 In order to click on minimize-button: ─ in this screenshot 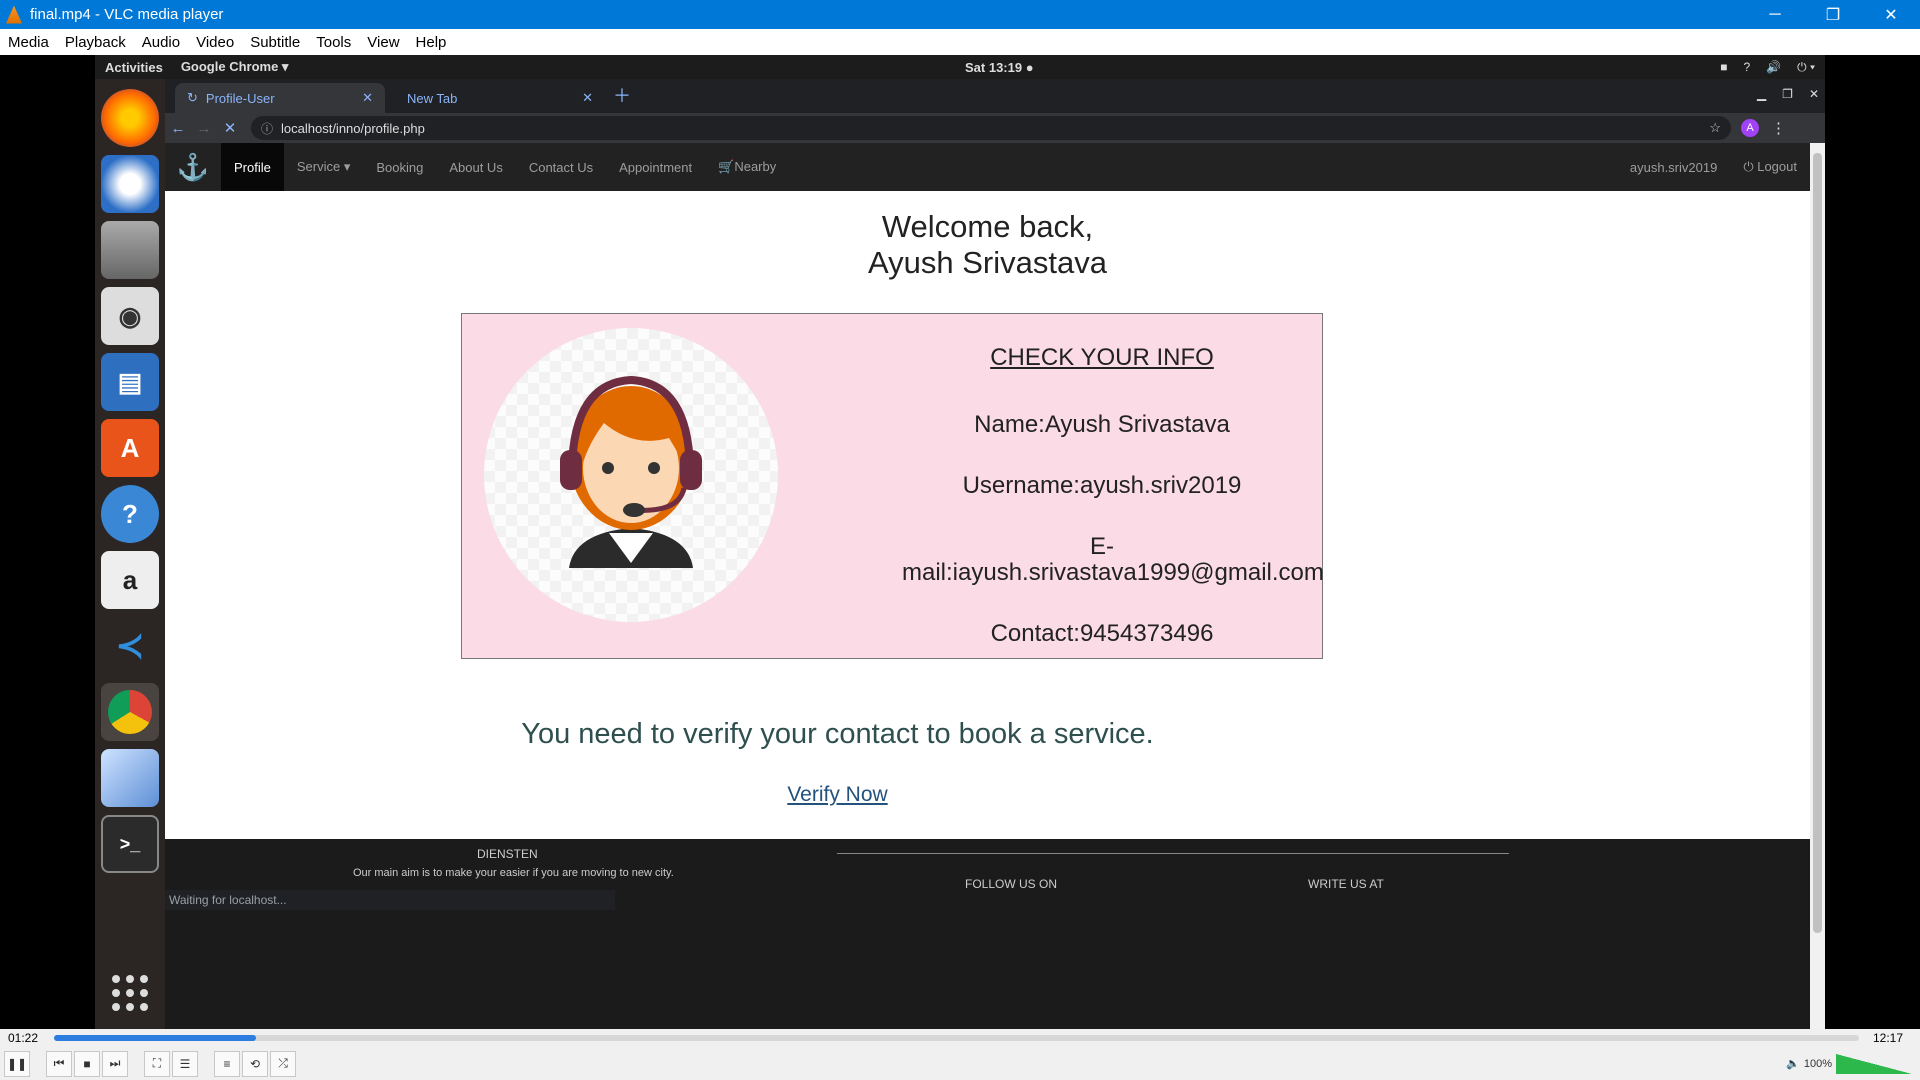, I will do `click(1775, 14)`.